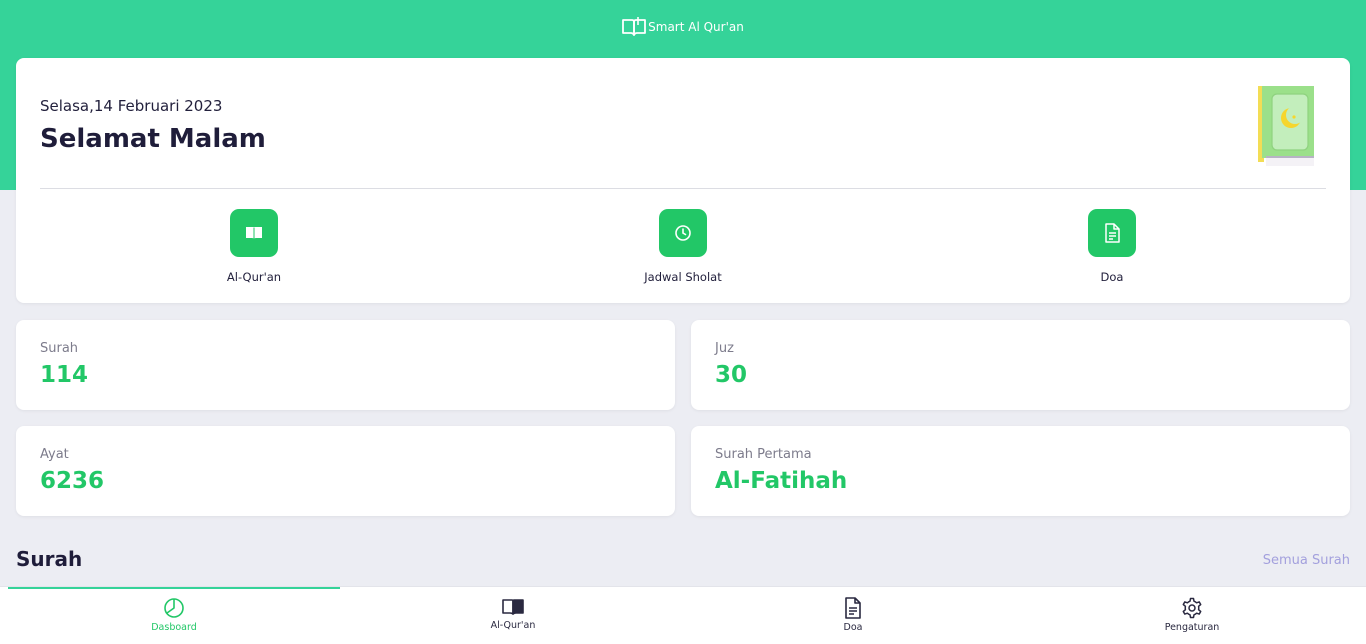 Image resolution: width=1366 pixels, height=644 pixels. What do you see at coordinates (781, 481) in the screenshot?
I see `stat-value: Al-Fatihah` at bounding box center [781, 481].